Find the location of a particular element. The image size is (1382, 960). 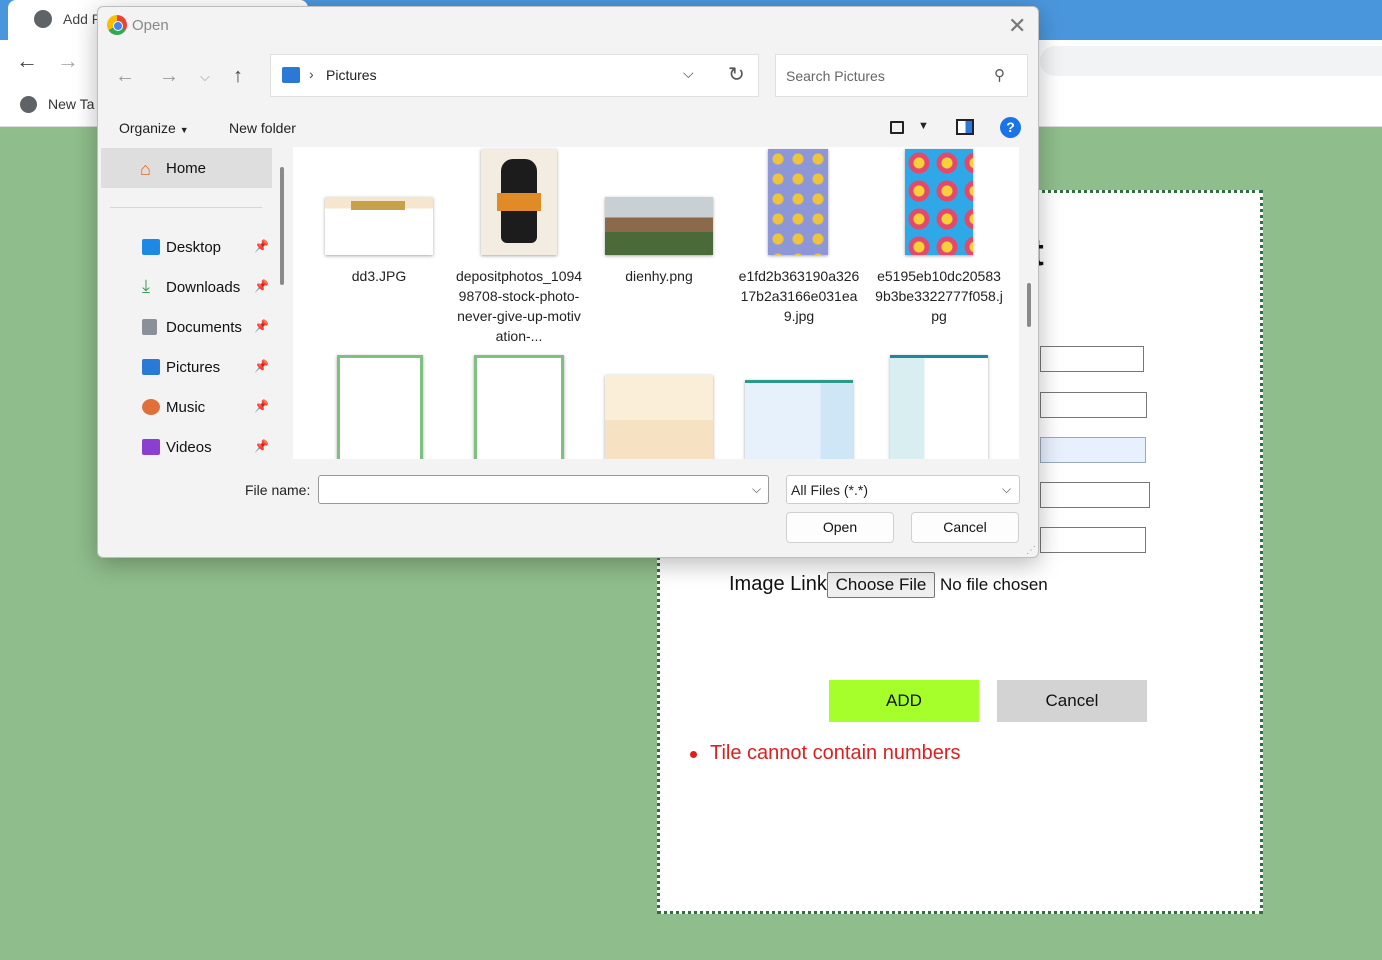

title-input is located at coordinates (1092, 359).